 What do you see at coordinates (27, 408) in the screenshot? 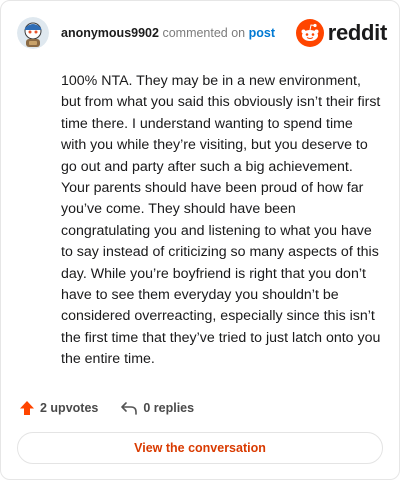
I see `upvote-arrow-icon` at bounding box center [27, 408].